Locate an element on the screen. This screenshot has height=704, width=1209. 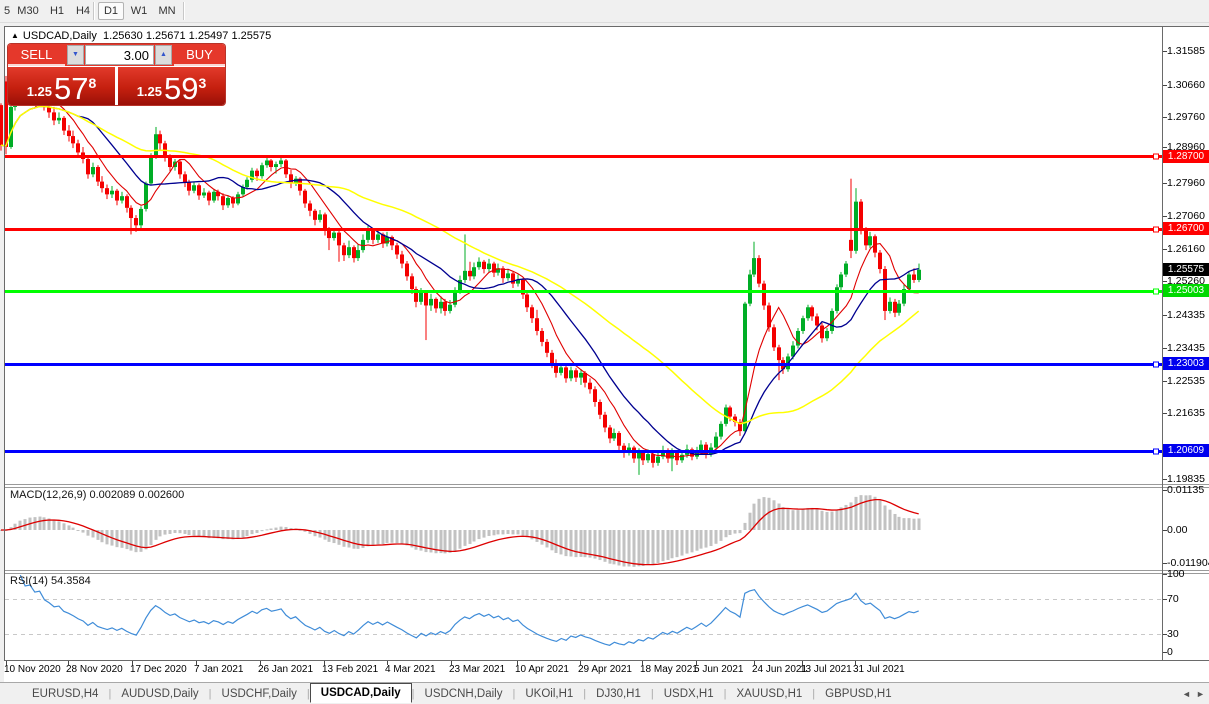
timeframe-button-w1: W1 is located at coordinates (139, 11).